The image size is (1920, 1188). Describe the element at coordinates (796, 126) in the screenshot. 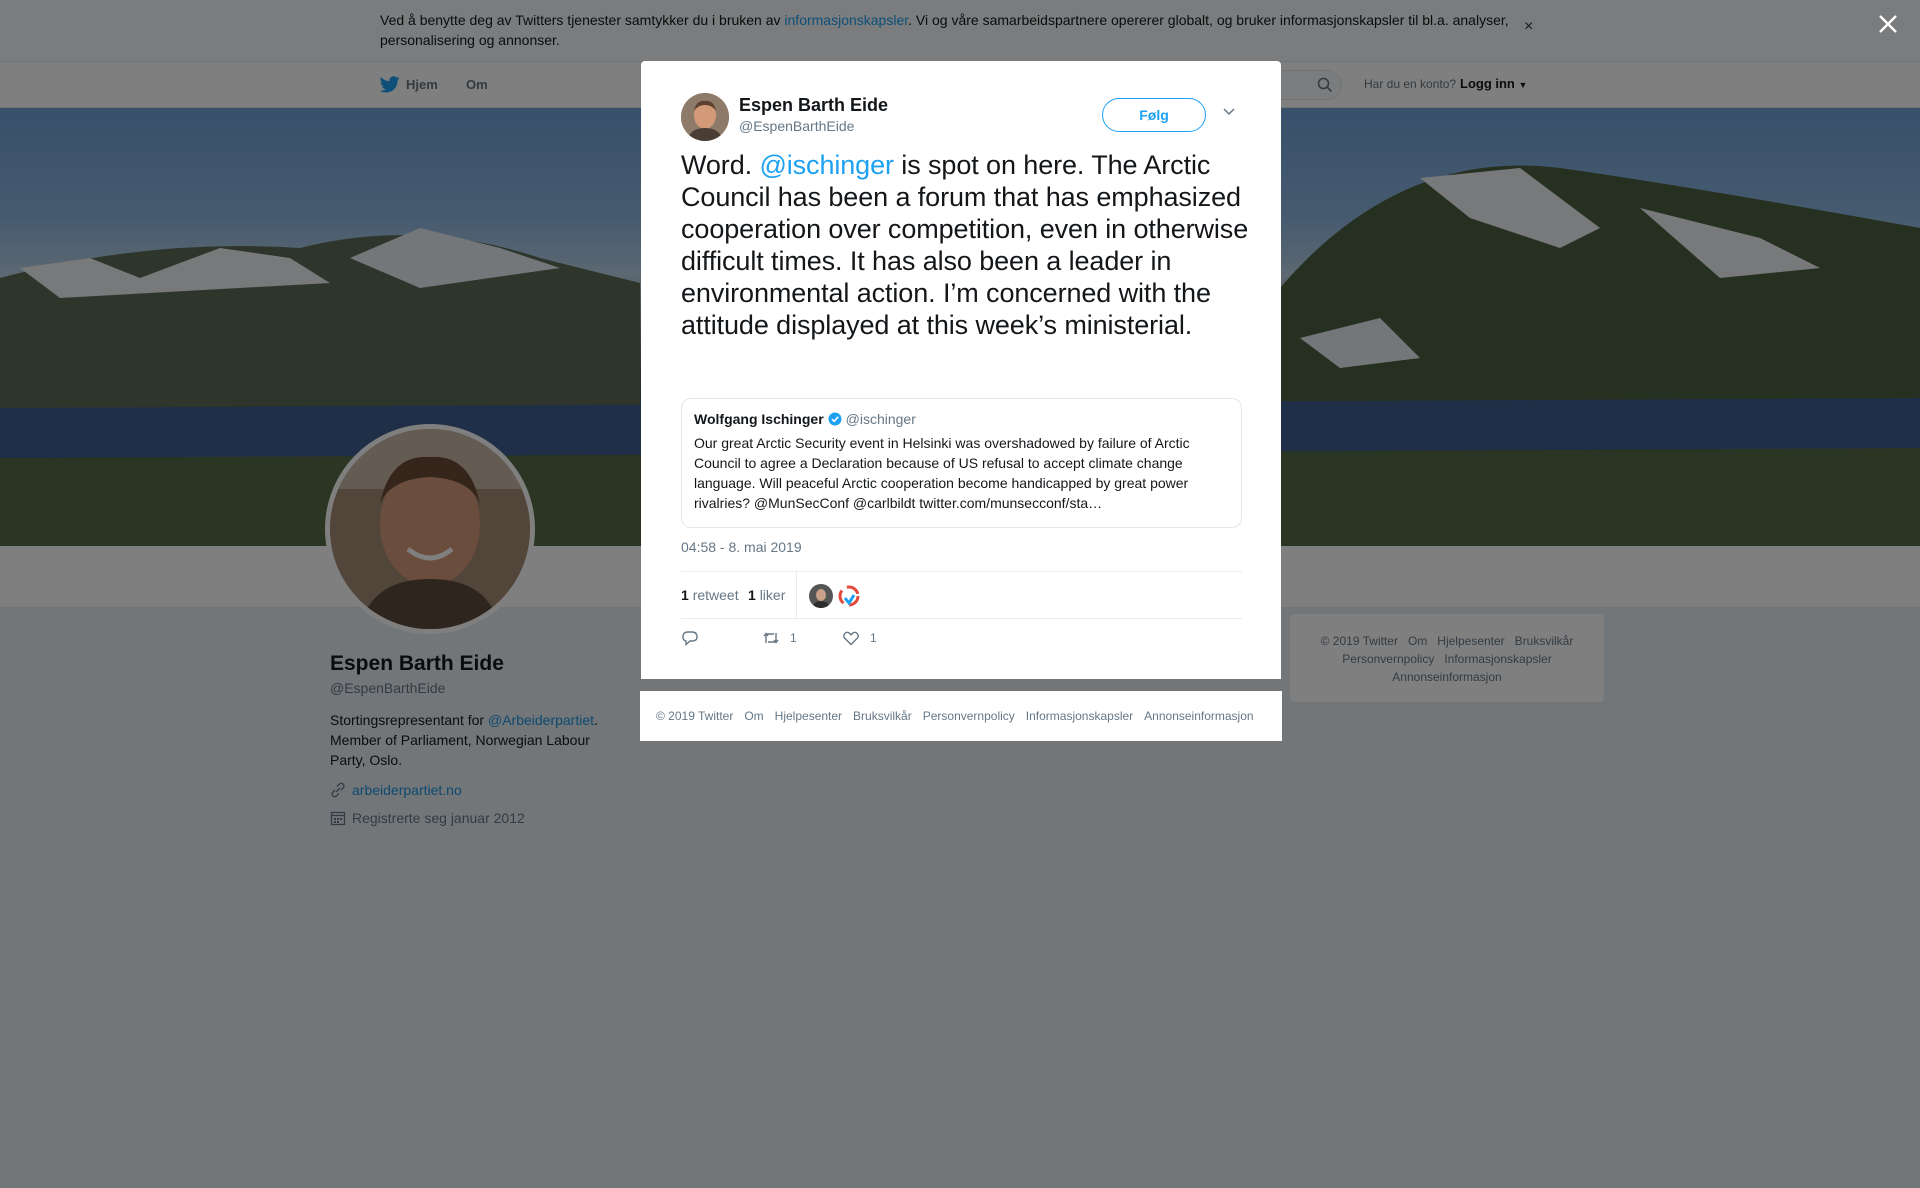

I see `tweet-author-handle: @EspenBarthEide` at that location.